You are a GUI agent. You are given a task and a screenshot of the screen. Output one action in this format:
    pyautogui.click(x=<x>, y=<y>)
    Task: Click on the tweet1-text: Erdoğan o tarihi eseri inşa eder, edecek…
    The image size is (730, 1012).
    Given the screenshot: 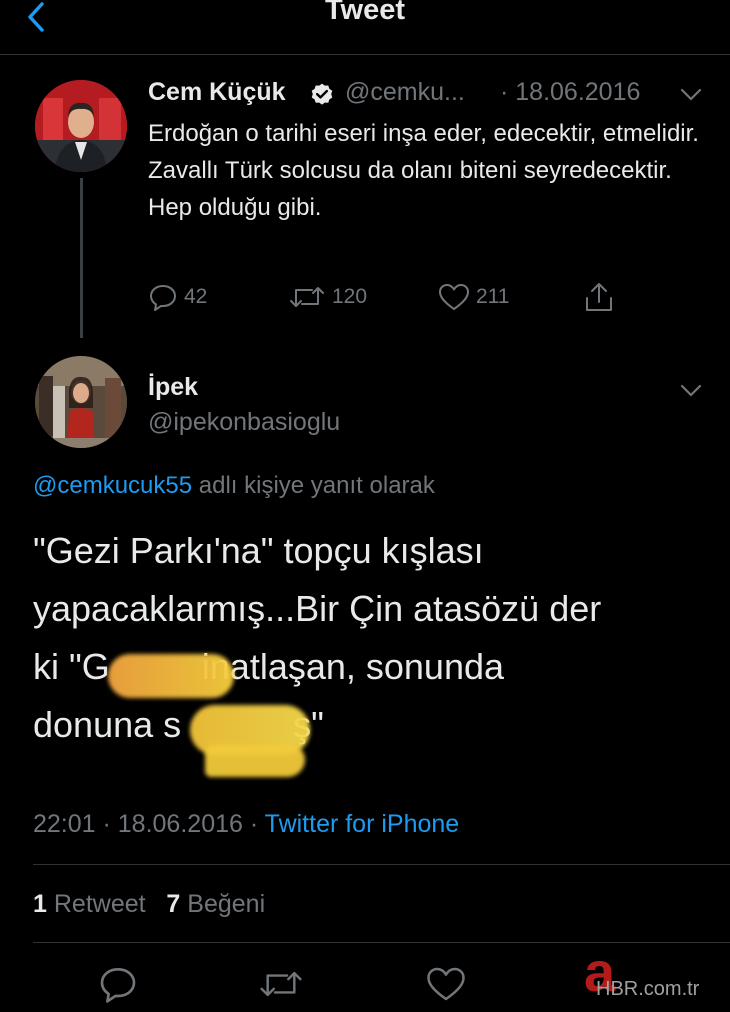 What is the action you would take?
    pyautogui.click(x=423, y=170)
    